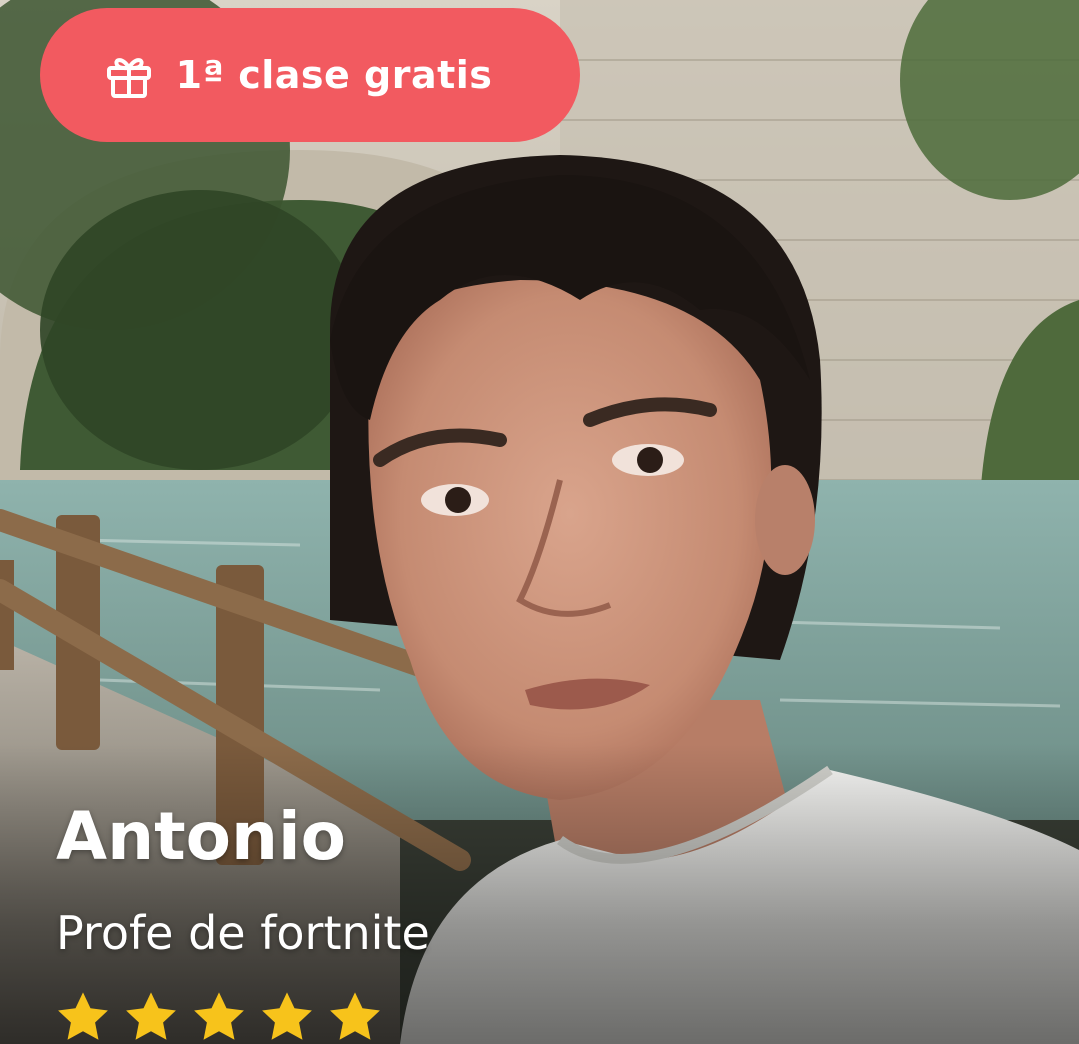 The height and width of the screenshot is (1044, 1079). What do you see at coordinates (128, 78) in the screenshot?
I see `gift-icon` at bounding box center [128, 78].